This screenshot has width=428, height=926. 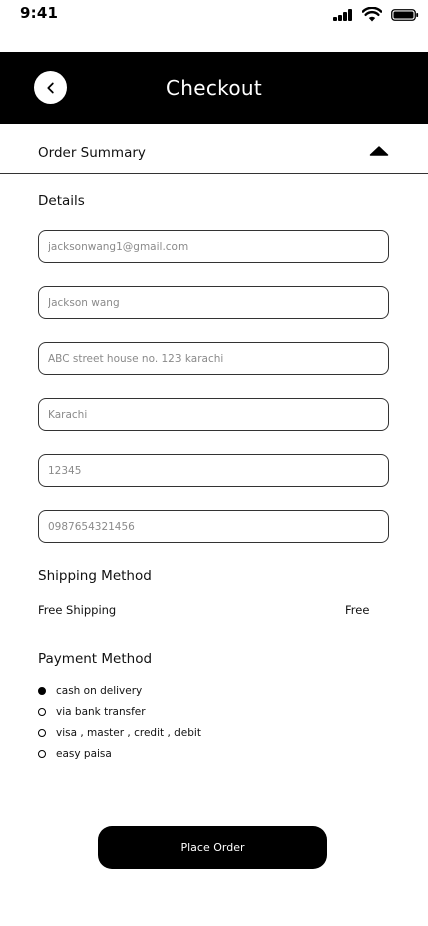 What do you see at coordinates (101, 712) in the screenshot?
I see `payment-option-label: via bank transfer` at bounding box center [101, 712].